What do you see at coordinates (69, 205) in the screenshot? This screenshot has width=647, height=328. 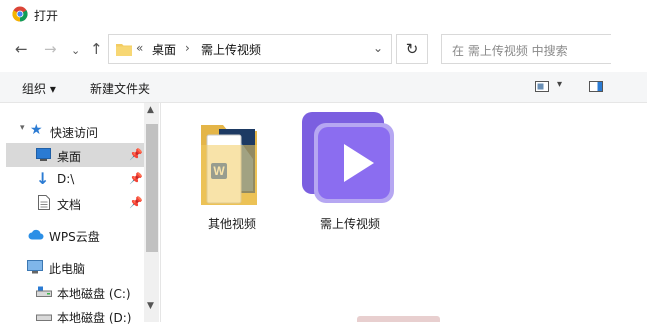 I see `sidebar-item-label: 文档` at bounding box center [69, 205].